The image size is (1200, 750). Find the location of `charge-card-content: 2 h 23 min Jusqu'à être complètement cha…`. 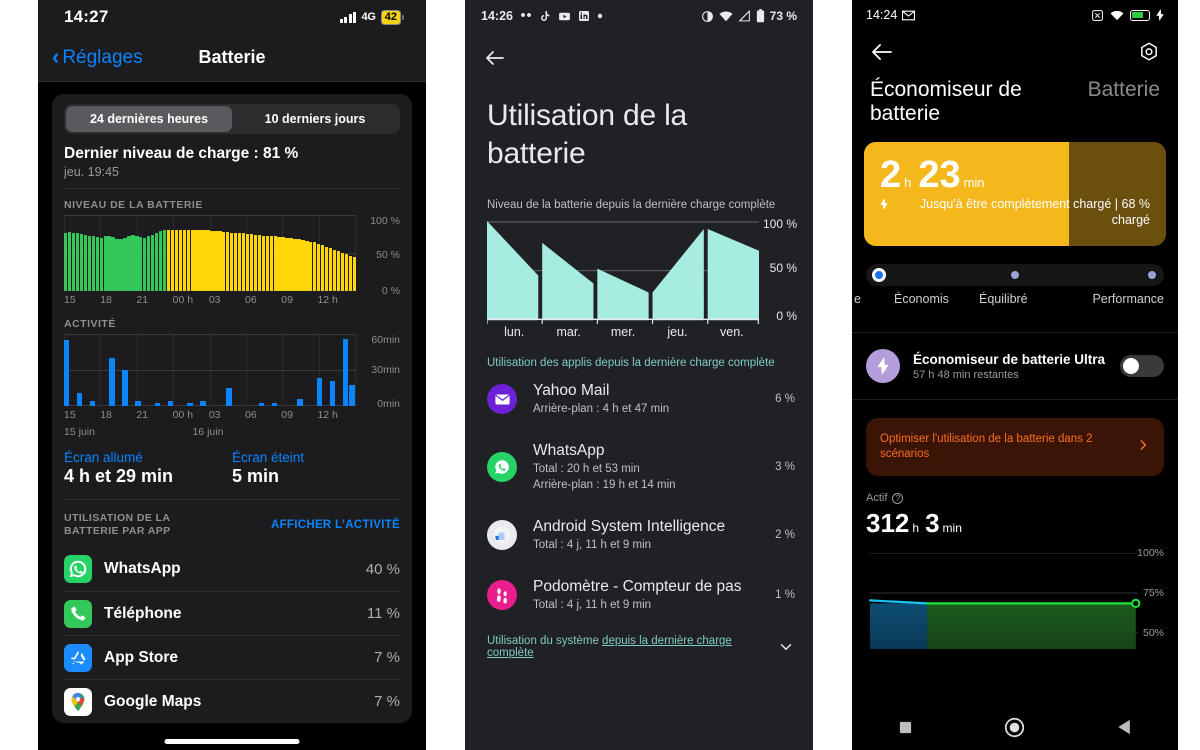

charge-card-content: 2 h 23 min Jusqu'à être complètement cha… is located at coordinates (1015, 185).